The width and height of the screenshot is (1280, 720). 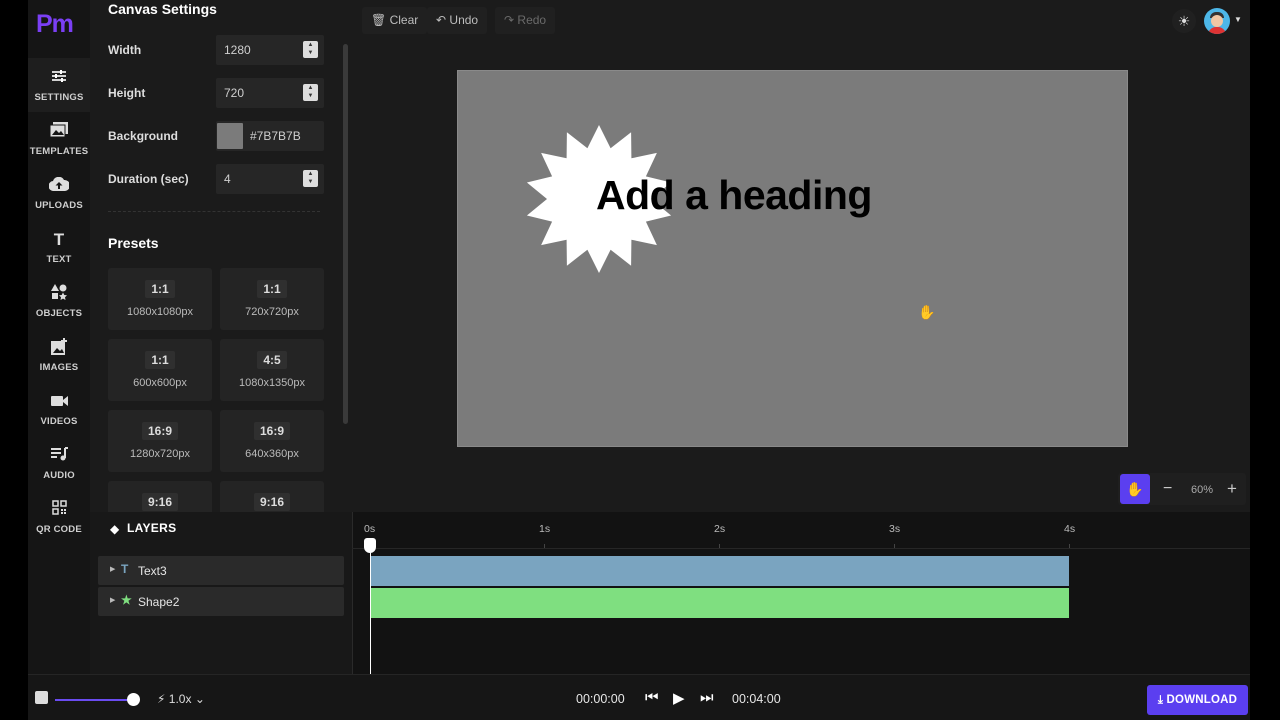 What do you see at coordinates (272, 454) in the screenshot?
I see `preset-size: 640x360px` at bounding box center [272, 454].